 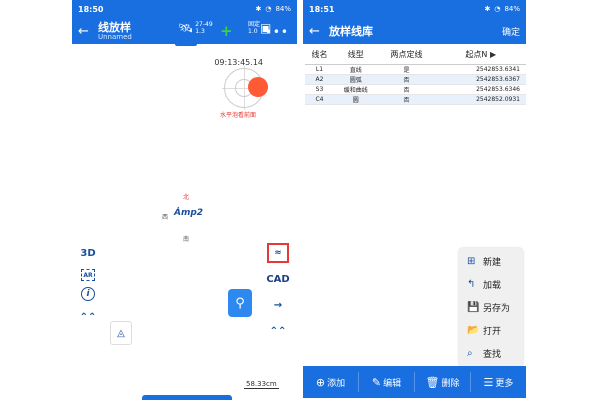 I want to click on compass: 北 西 南 Ȧmp2, so click(x=187, y=217).